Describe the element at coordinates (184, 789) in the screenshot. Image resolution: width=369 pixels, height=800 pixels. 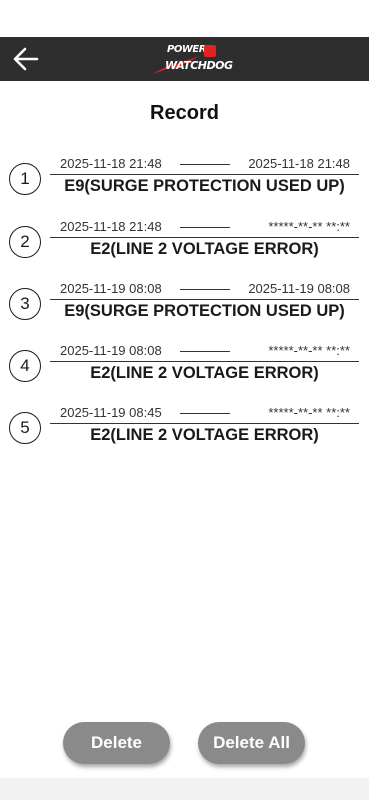
I see `navigation-bar` at that location.